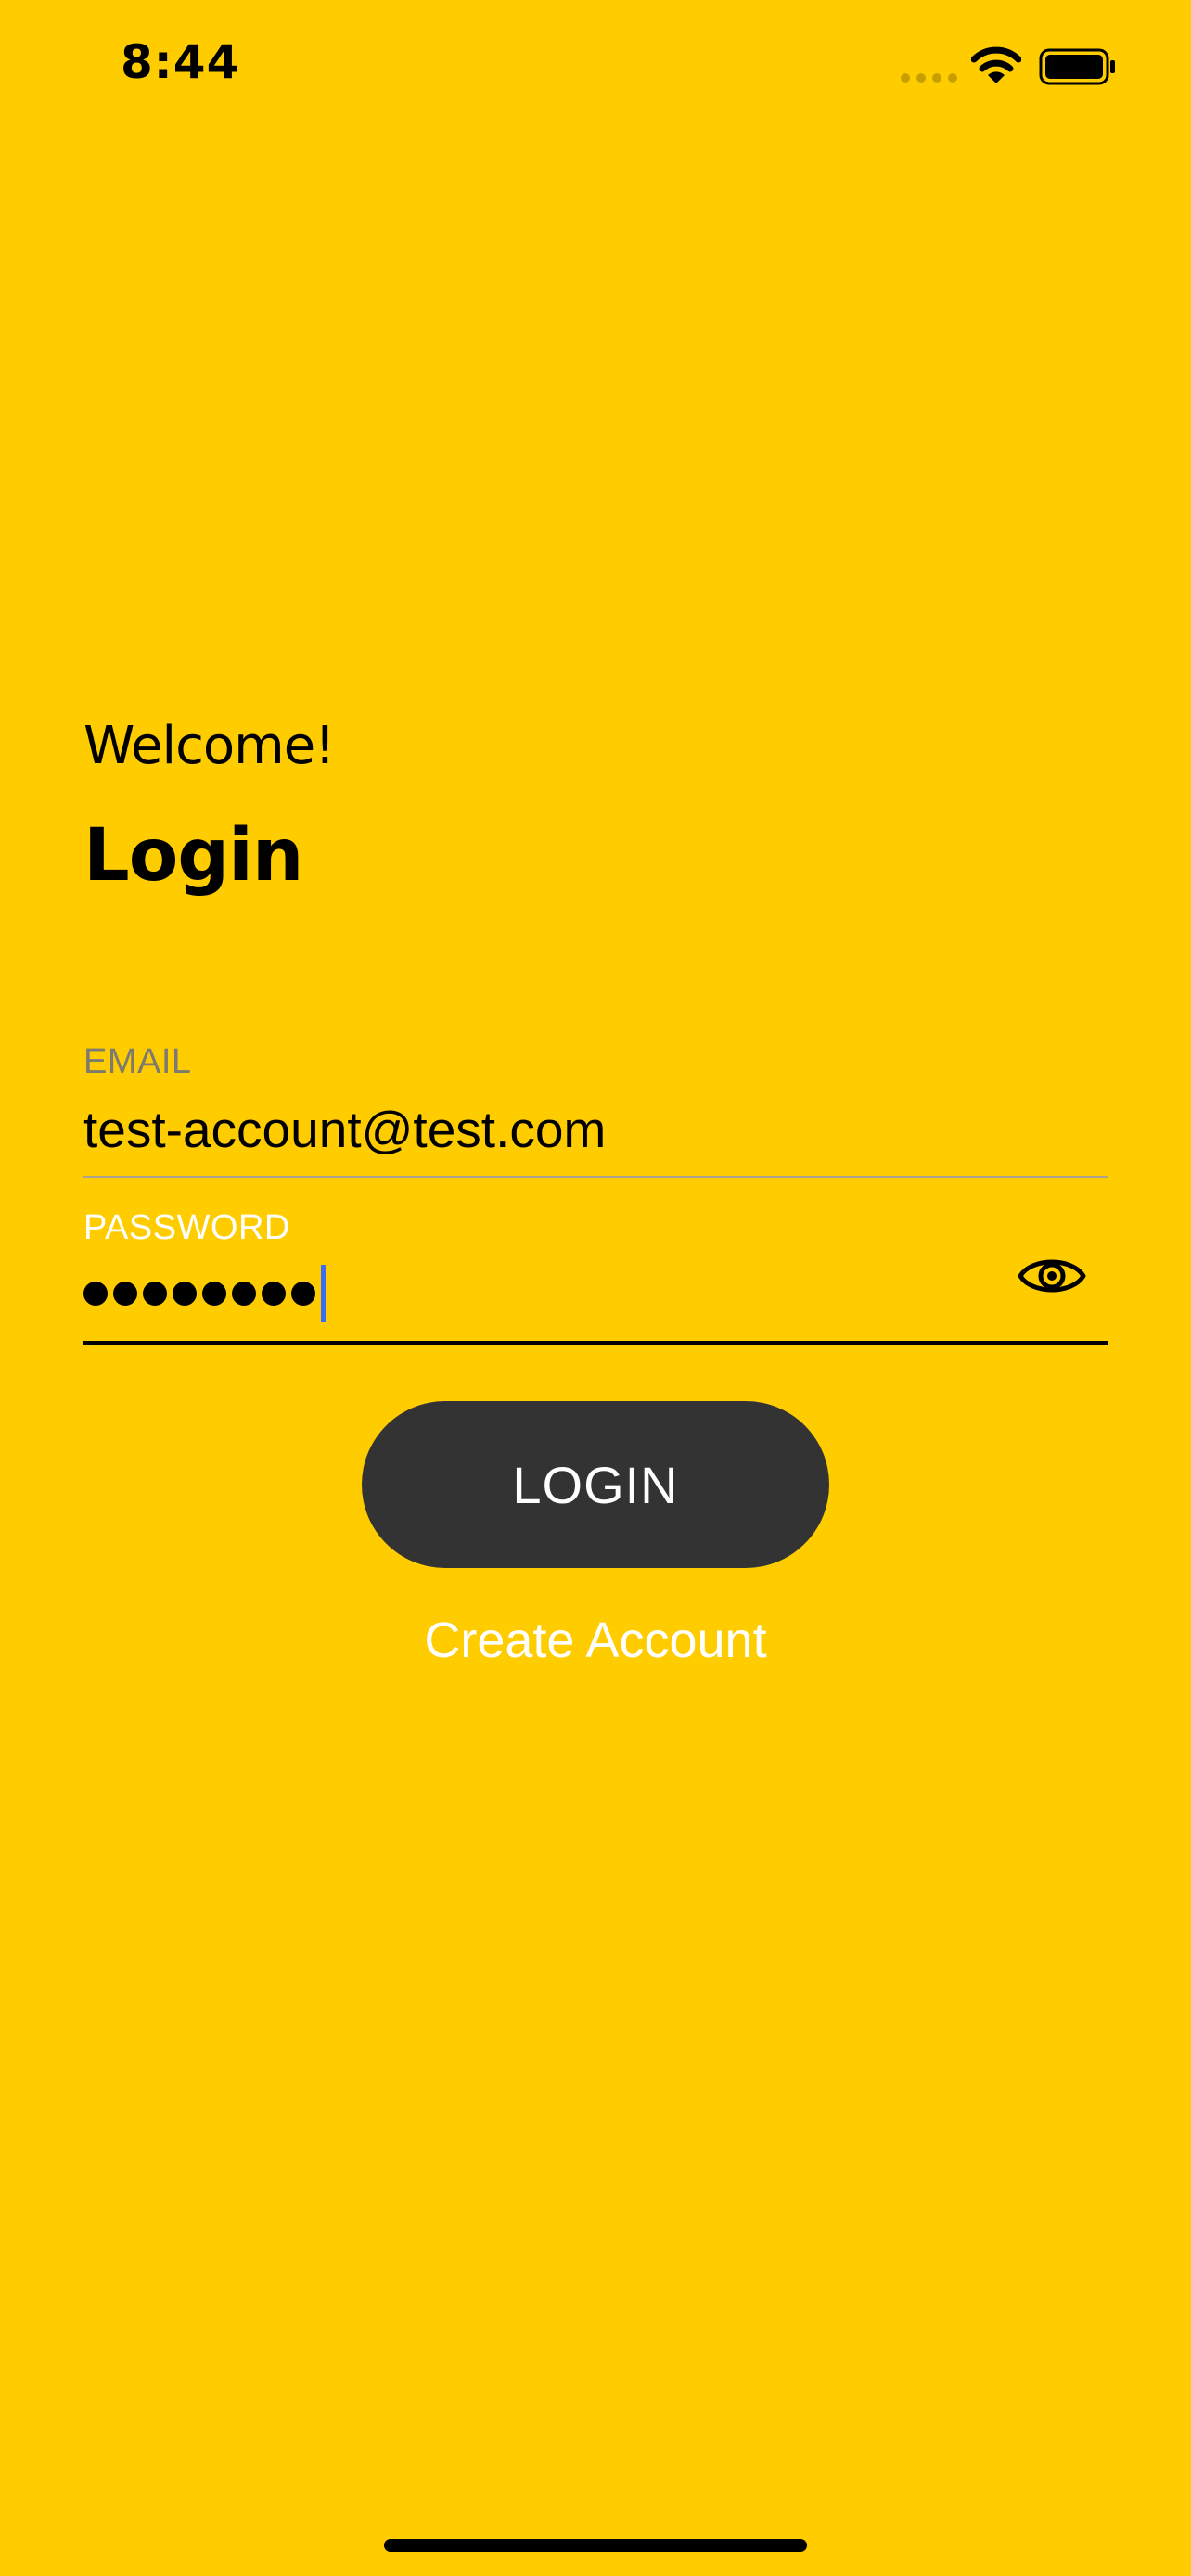  I want to click on battery-icon, so click(1077, 66).